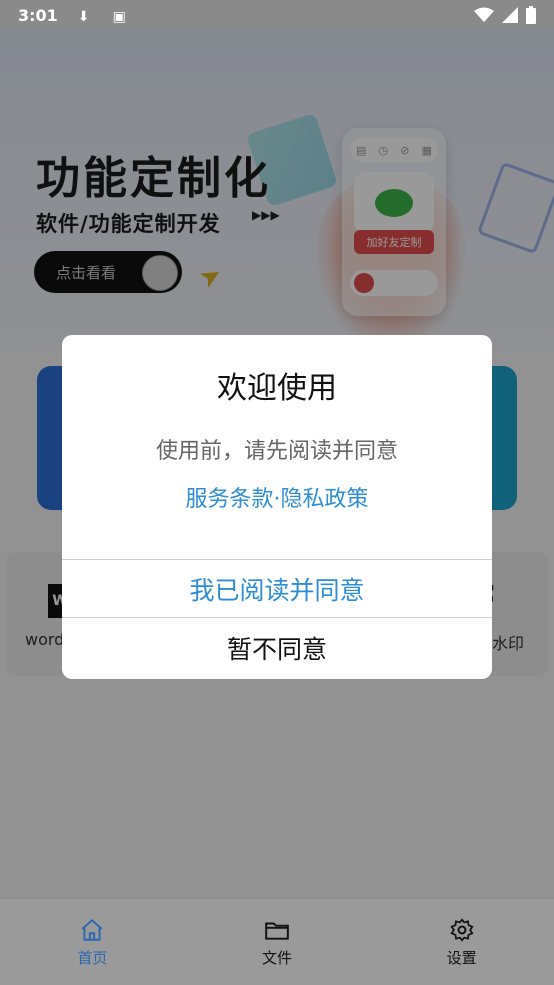 This screenshot has width=554, height=985. Describe the element at coordinates (461, 957) in the screenshot. I see `nav-label-settings: 设置` at that location.